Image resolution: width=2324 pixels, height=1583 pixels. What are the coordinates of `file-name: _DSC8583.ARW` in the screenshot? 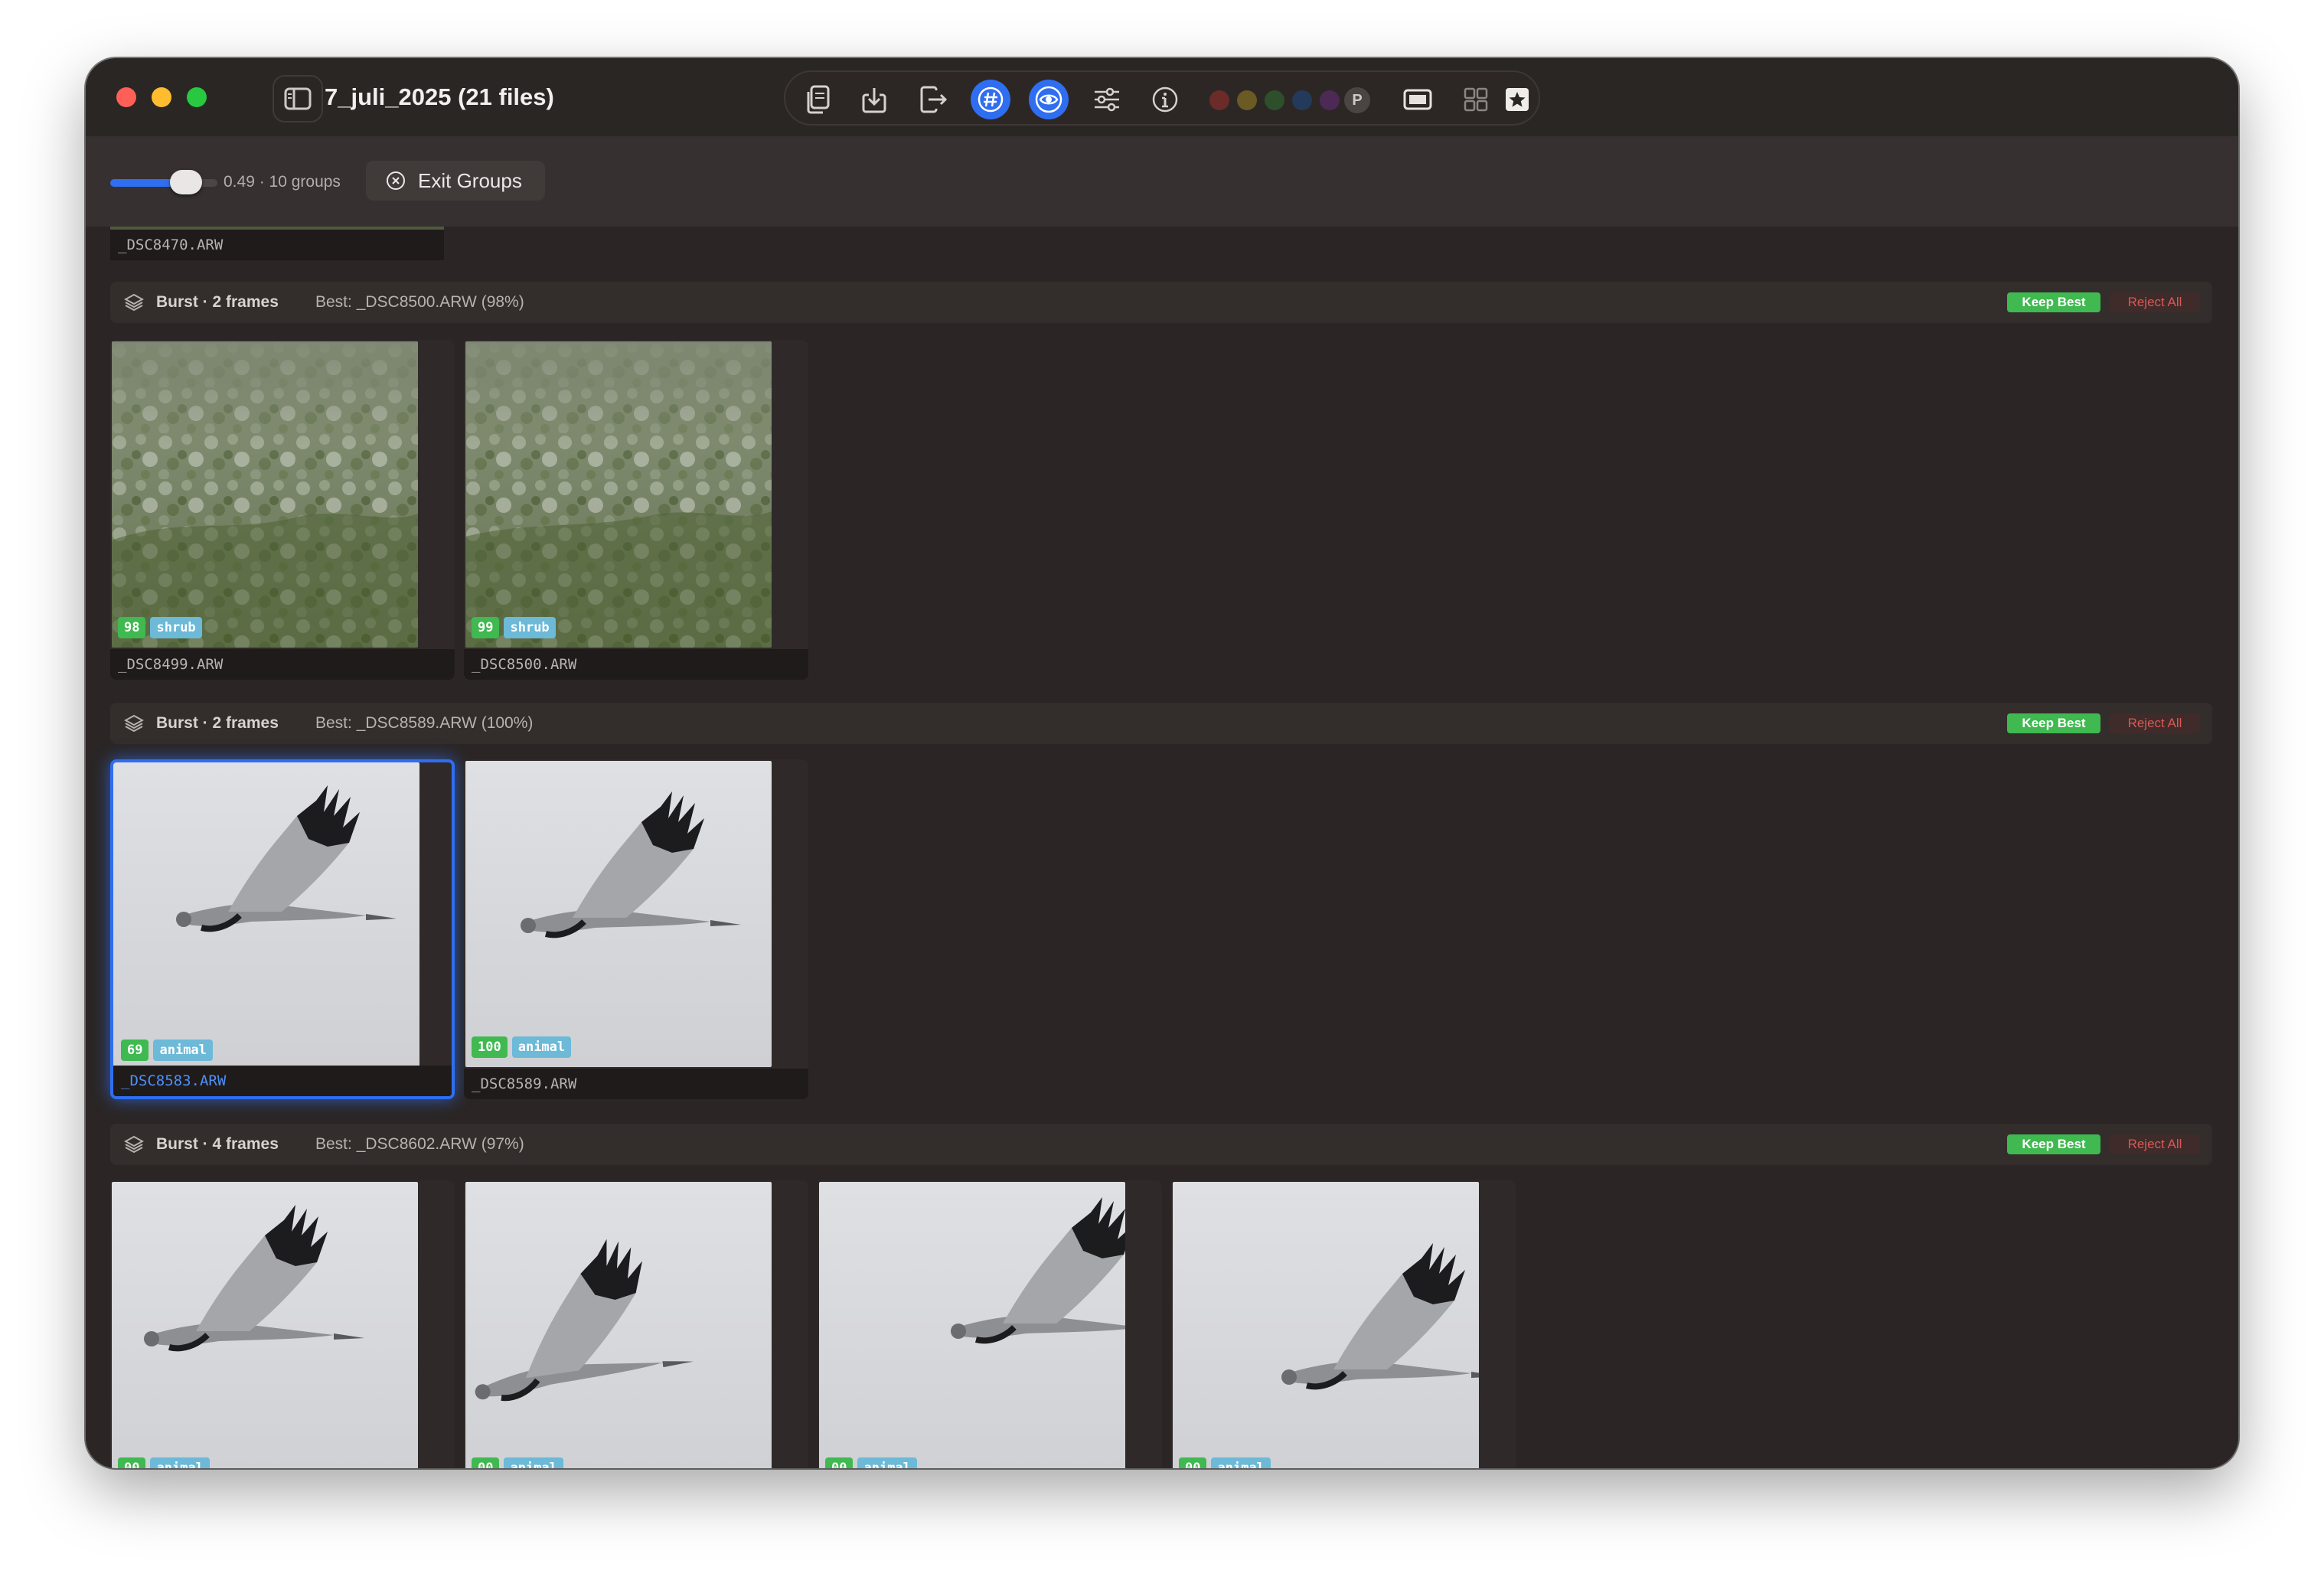 It's located at (282, 1081).